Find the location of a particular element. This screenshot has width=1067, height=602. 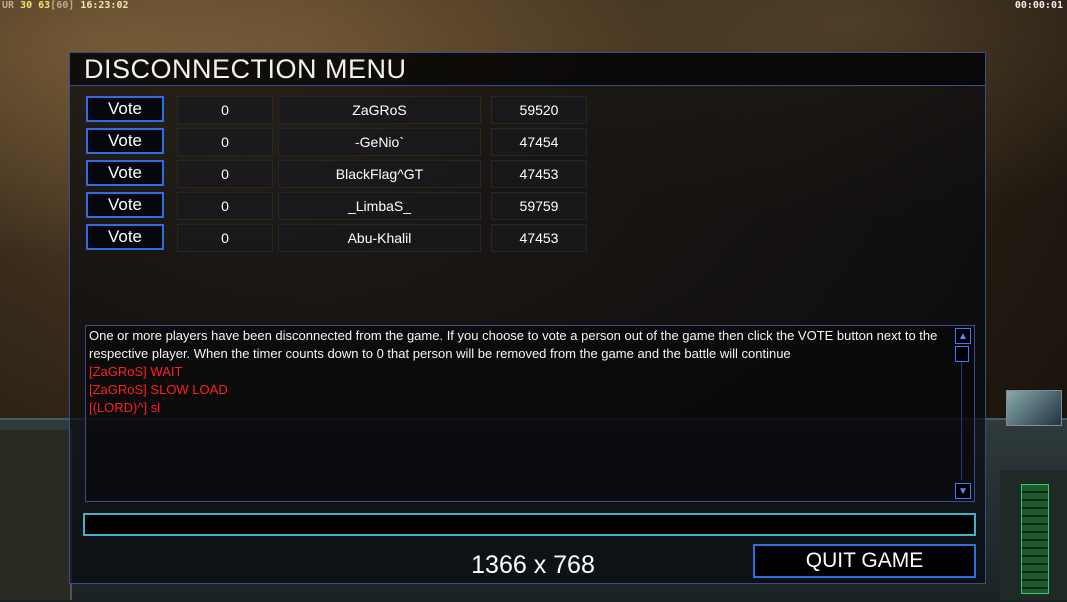

overlay-prefix: UR is located at coordinates (8, 5).